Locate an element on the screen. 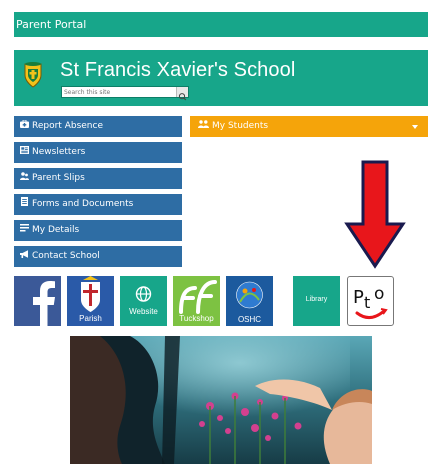  portal-header: Parent Portal is located at coordinates (221, 24).